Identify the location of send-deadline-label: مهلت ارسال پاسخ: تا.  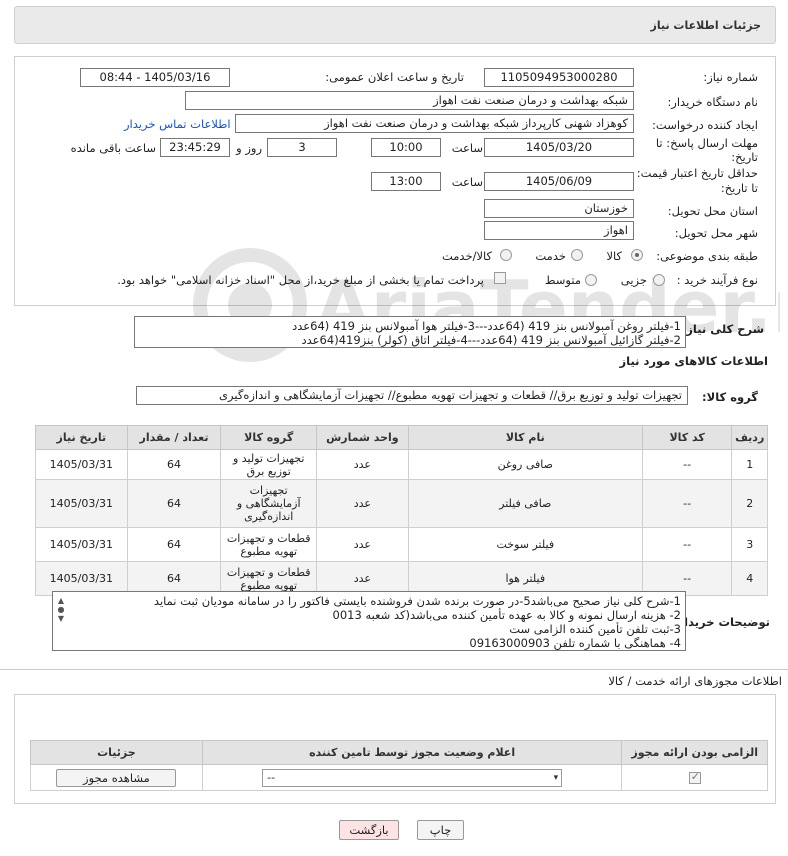
(706, 143).